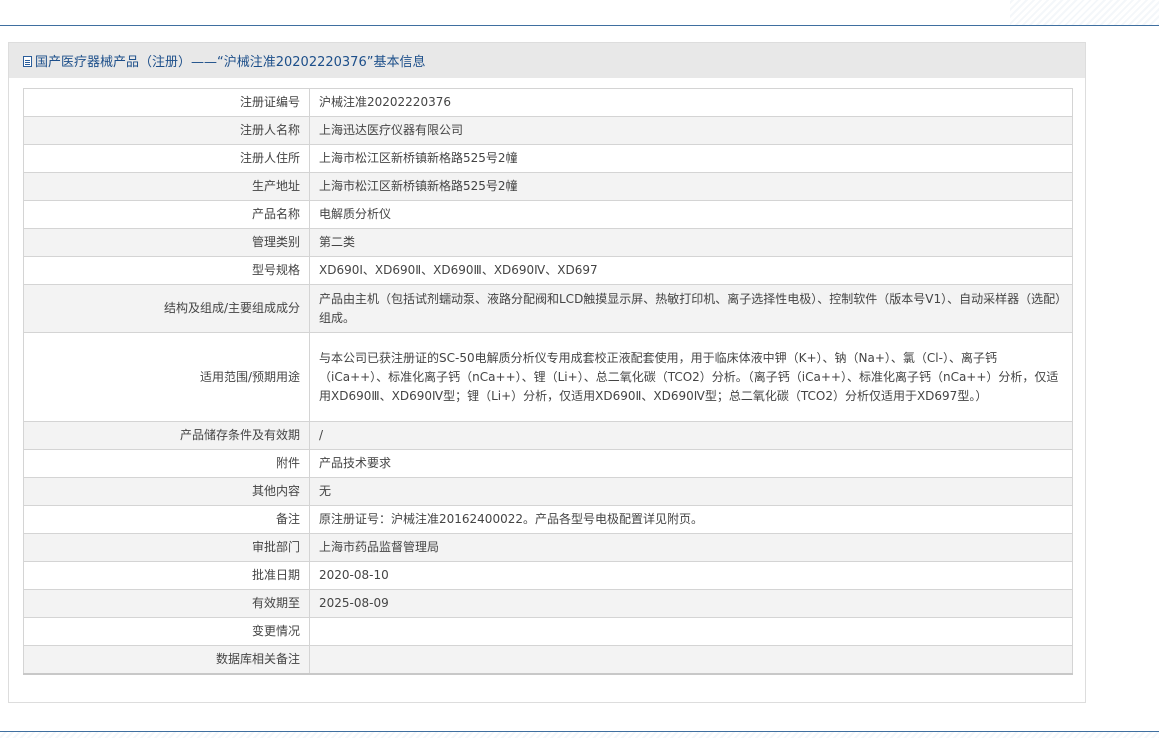  I want to click on page-title: 国产医疗器械产品（注册）——“沪械注准20202220376”基本信息, so click(230, 62).